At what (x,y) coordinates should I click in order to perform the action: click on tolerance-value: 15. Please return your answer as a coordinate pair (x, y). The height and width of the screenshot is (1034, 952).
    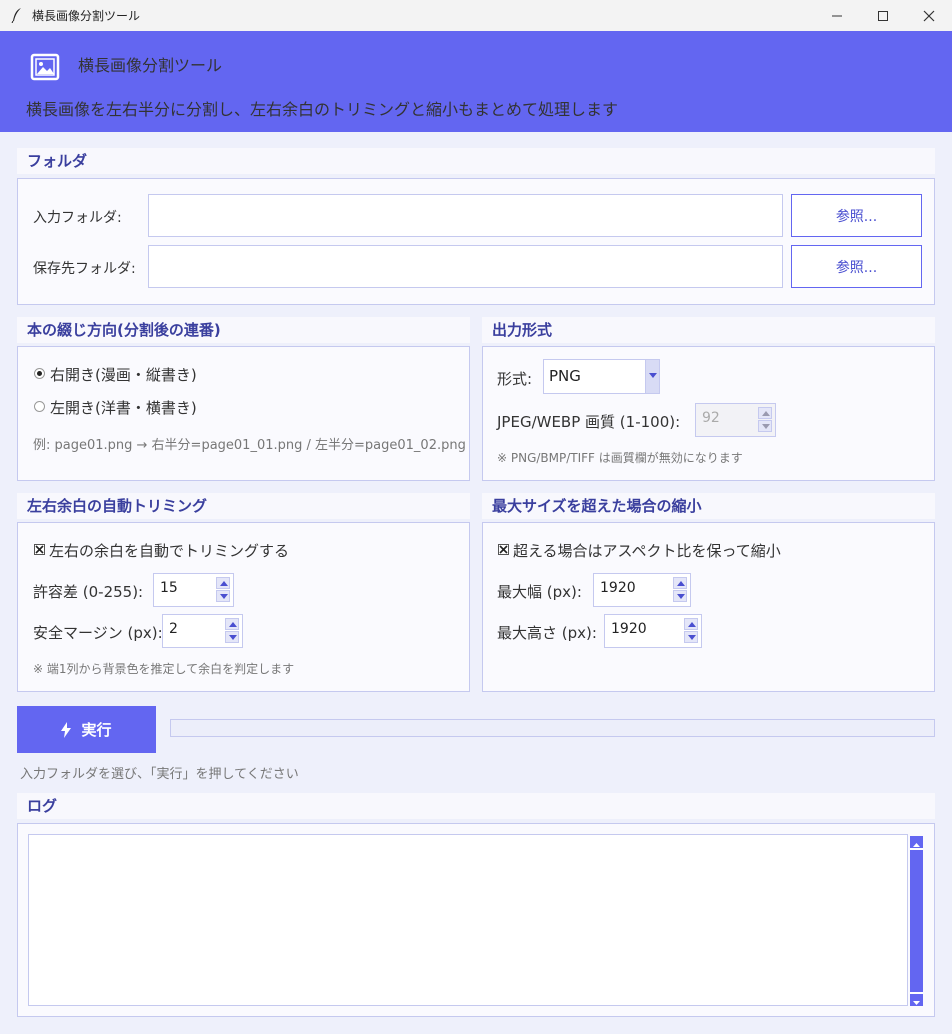
    Looking at the image, I should click on (169, 588).